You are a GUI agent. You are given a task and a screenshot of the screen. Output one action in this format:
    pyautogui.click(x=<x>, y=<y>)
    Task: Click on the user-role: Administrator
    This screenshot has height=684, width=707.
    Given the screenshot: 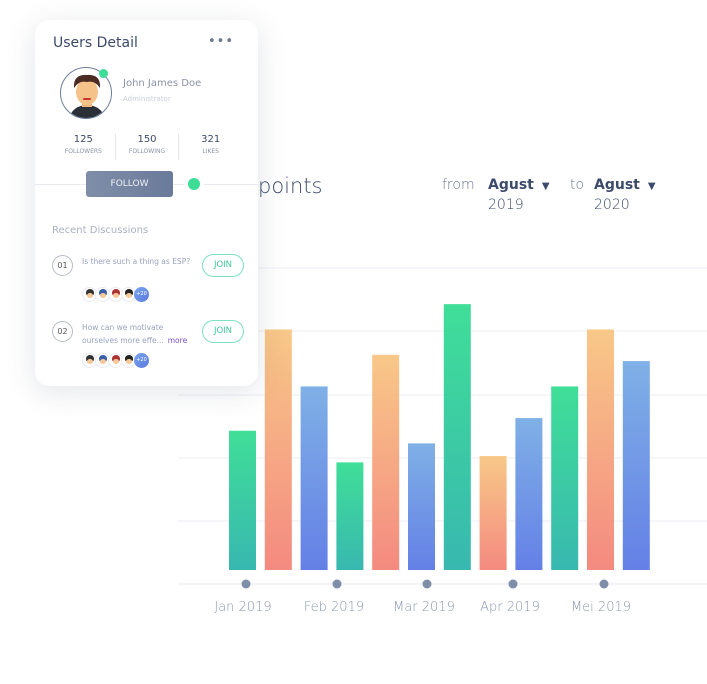 What is the action you would take?
    pyautogui.click(x=147, y=99)
    